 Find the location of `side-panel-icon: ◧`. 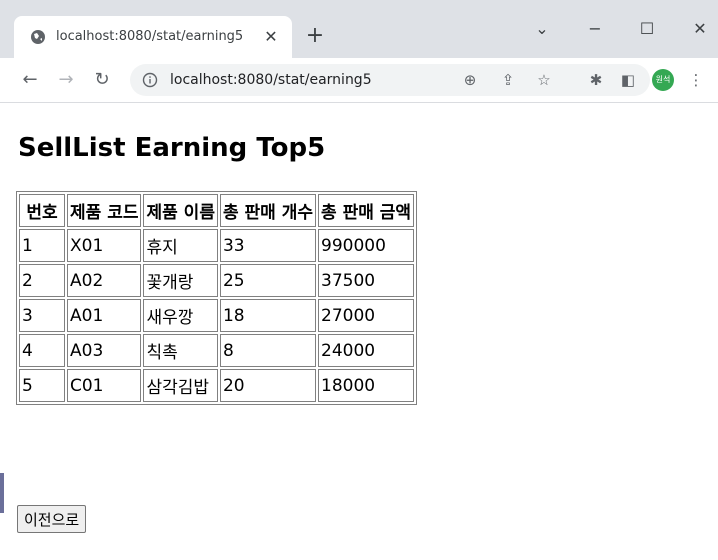

side-panel-icon: ◧ is located at coordinates (628, 80).